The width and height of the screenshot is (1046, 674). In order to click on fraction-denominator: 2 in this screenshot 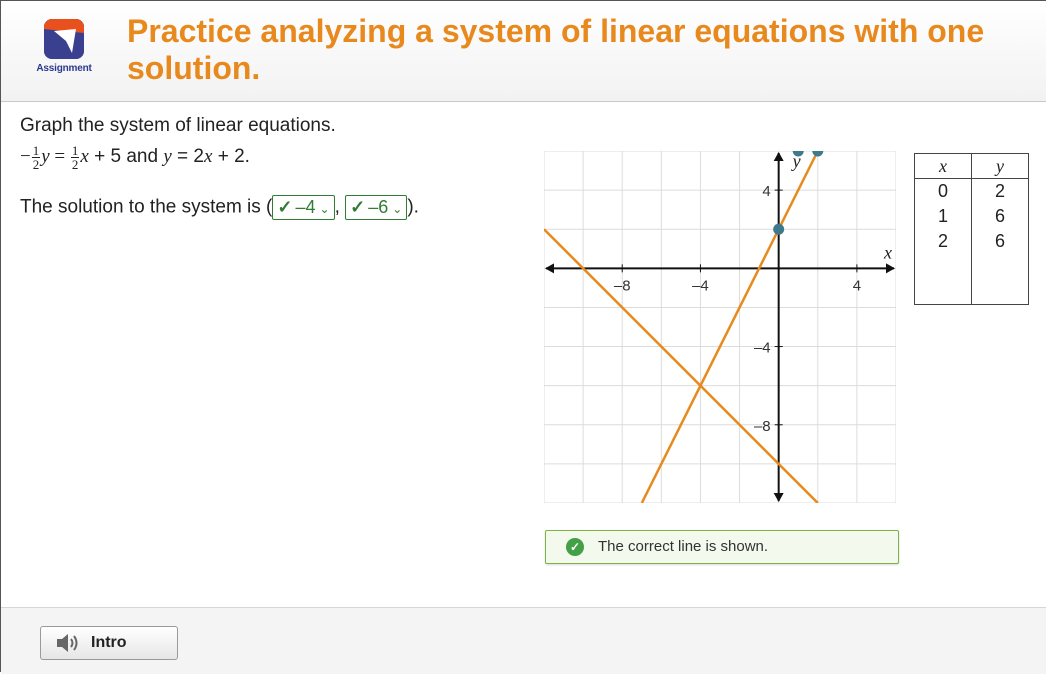, I will do `click(36, 164)`.